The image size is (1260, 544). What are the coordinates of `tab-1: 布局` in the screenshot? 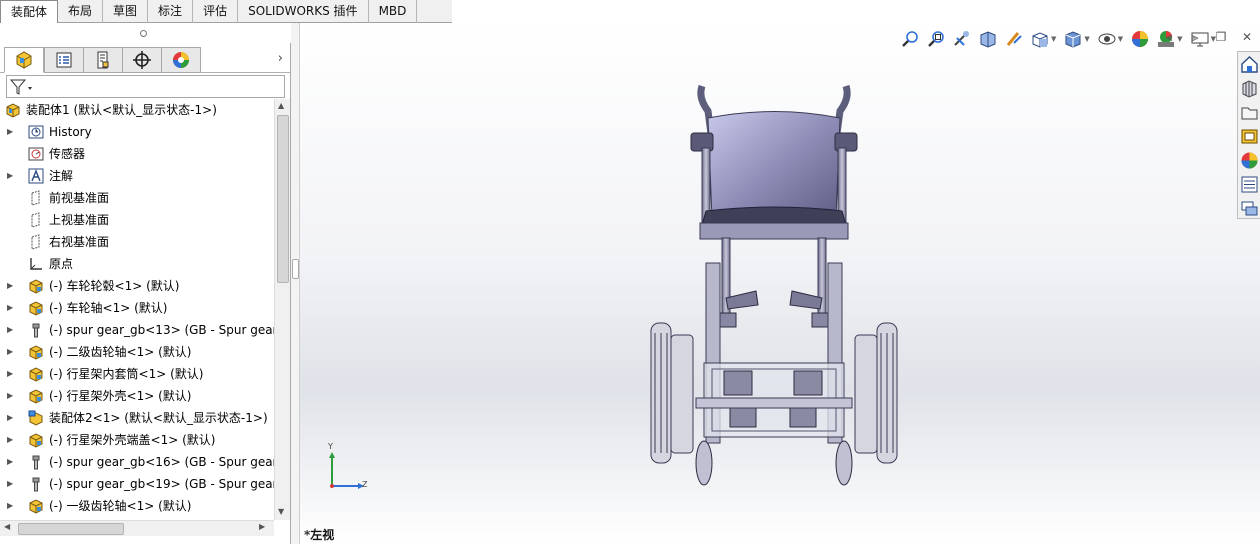 It's located at (81, 11).